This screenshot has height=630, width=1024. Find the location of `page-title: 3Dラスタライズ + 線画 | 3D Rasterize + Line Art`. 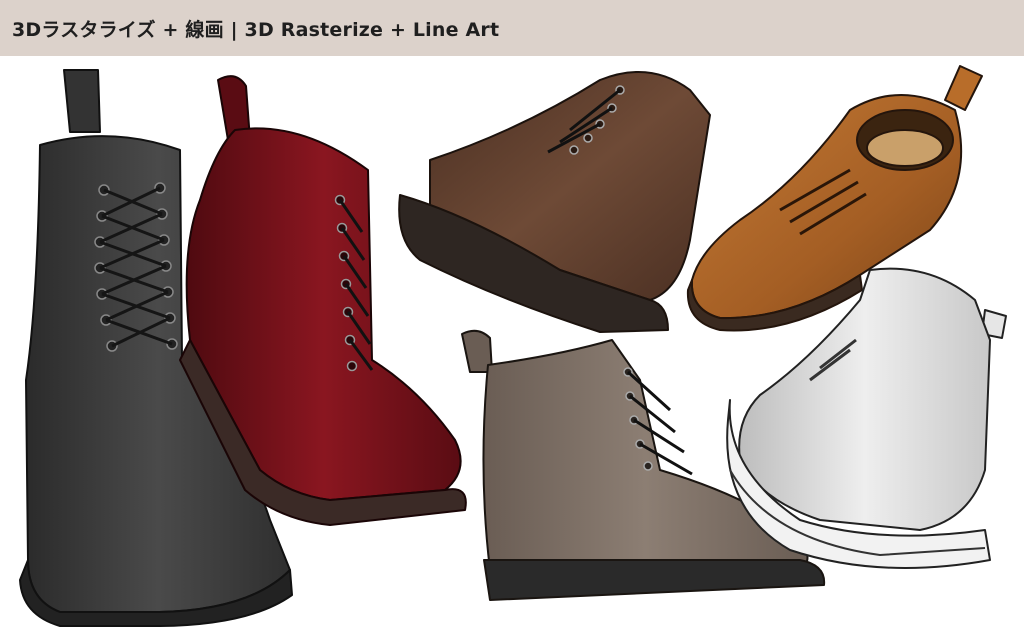

page-title: 3Dラスタライズ + 線画 | 3D Rasterize + Line Art is located at coordinates (256, 29).